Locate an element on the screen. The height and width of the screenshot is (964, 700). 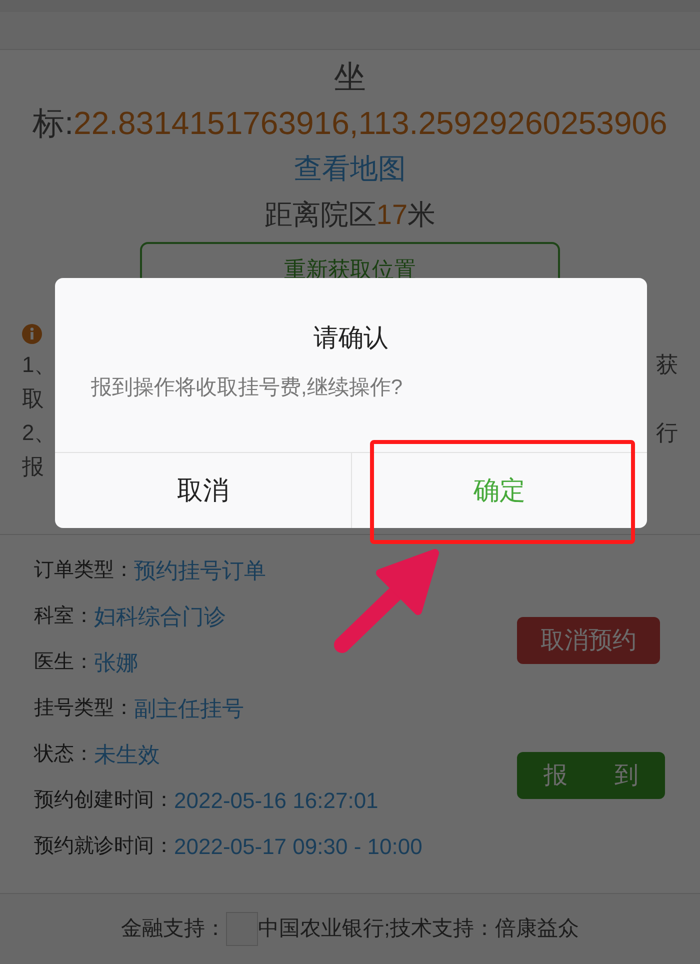
notice-text: 1、 is located at coordinates (39, 365).